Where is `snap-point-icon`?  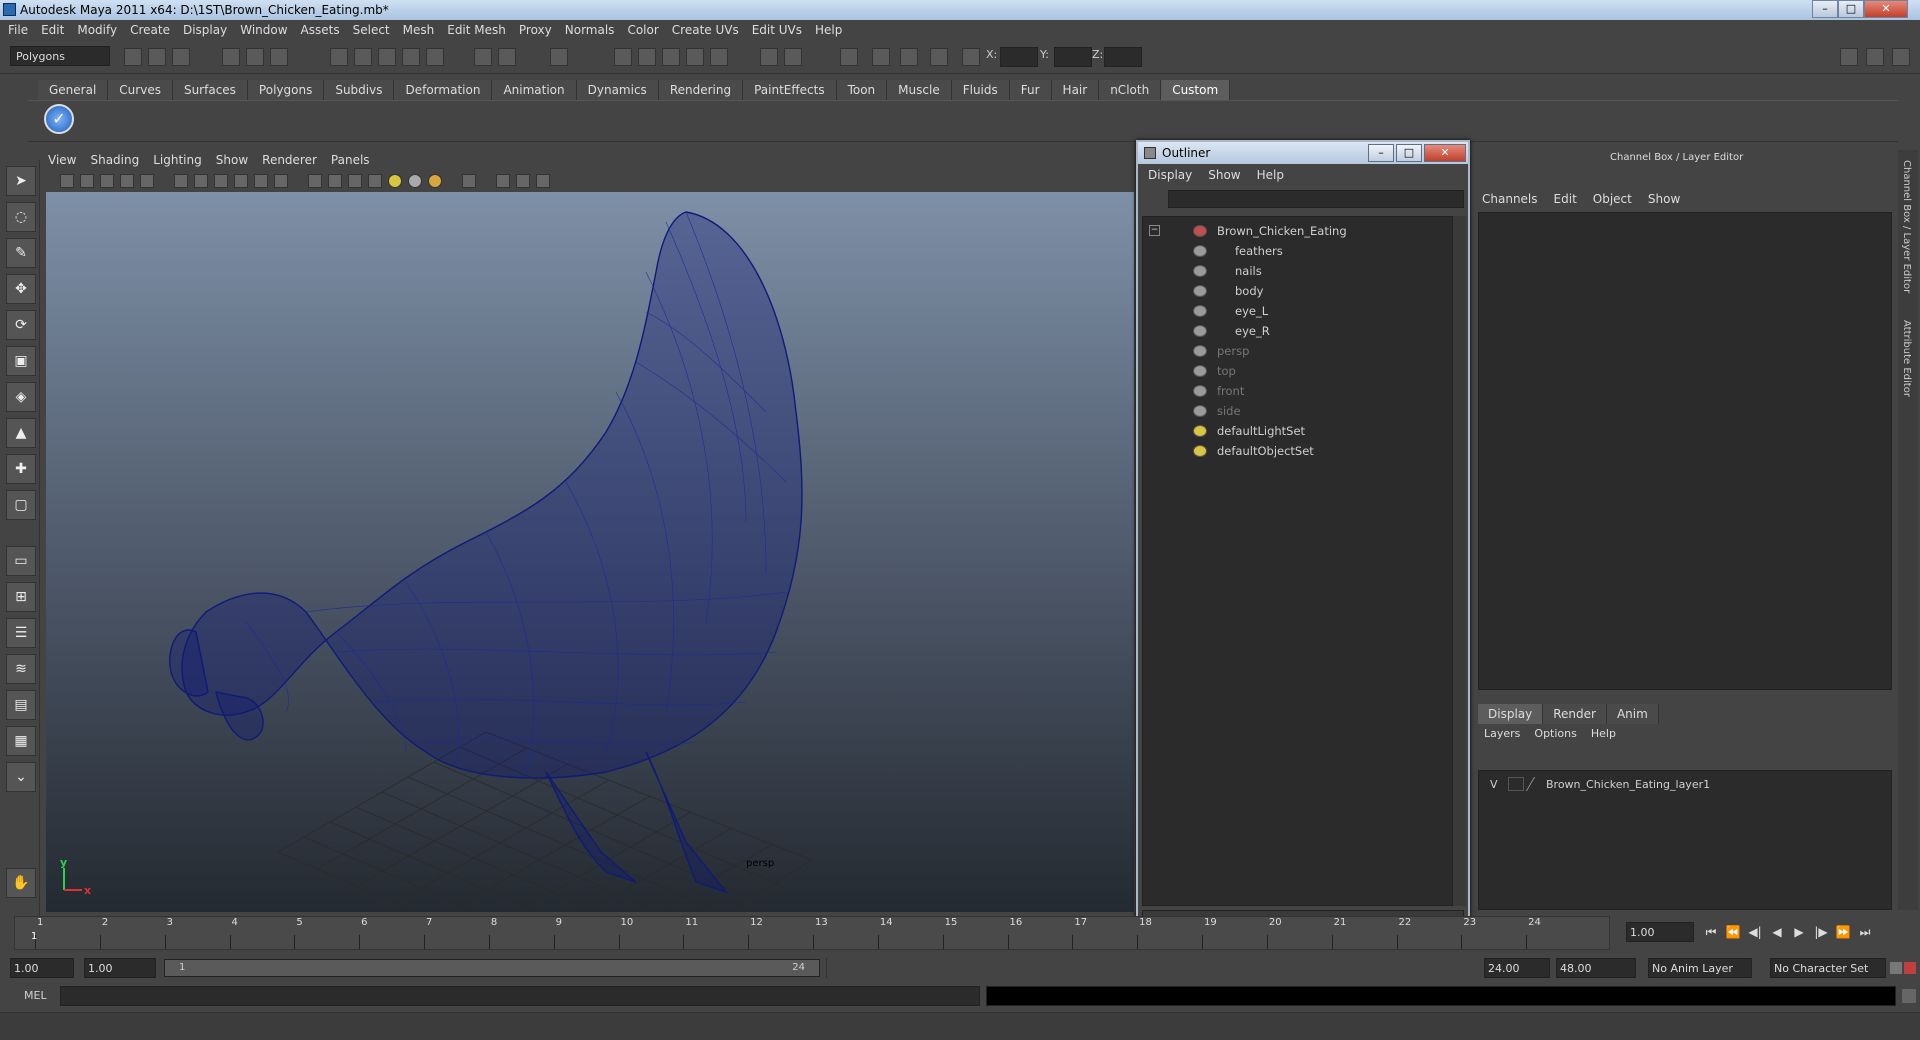 snap-point-icon is located at coordinates (387, 57).